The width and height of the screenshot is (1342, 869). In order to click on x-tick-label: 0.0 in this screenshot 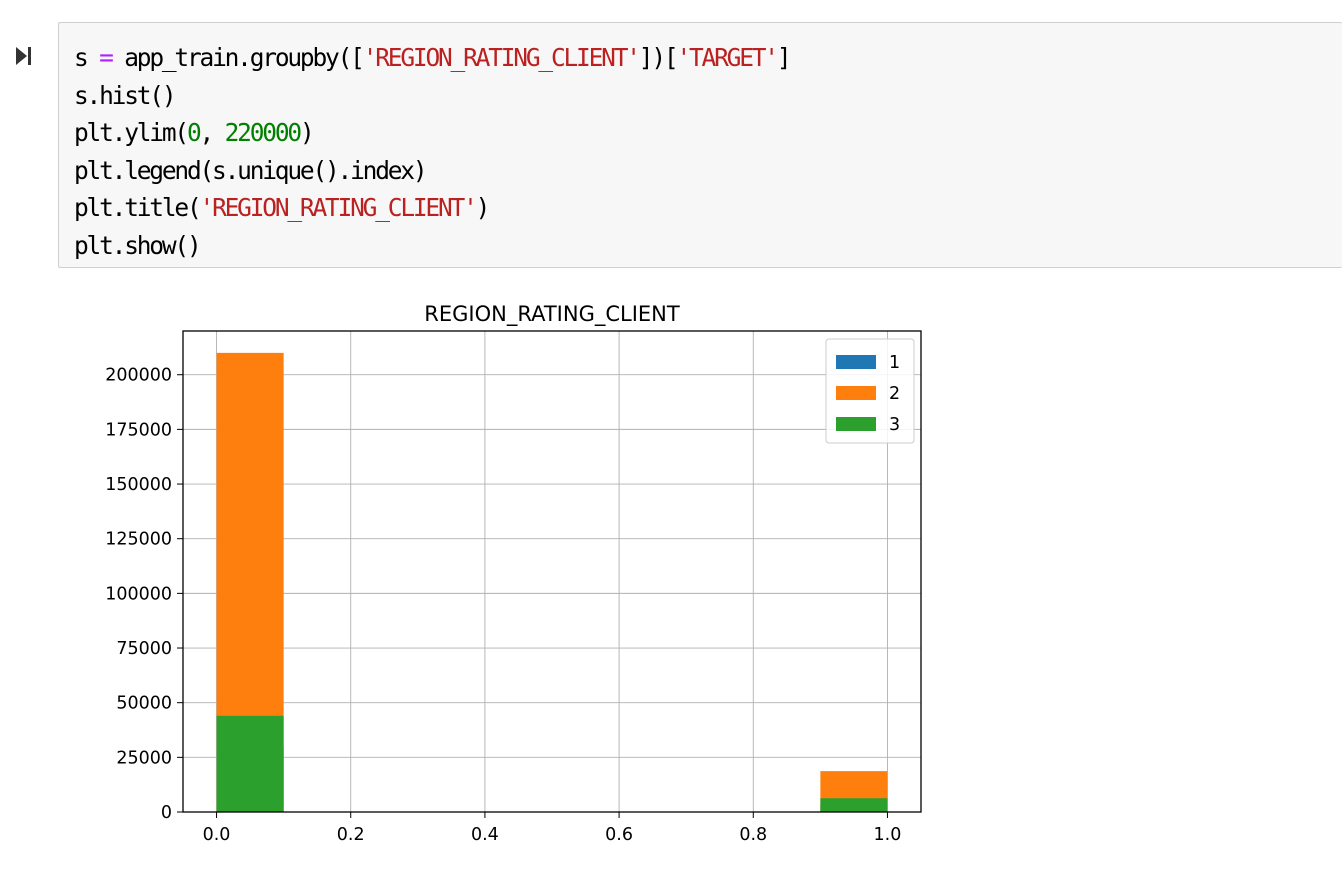, I will do `click(217, 835)`.